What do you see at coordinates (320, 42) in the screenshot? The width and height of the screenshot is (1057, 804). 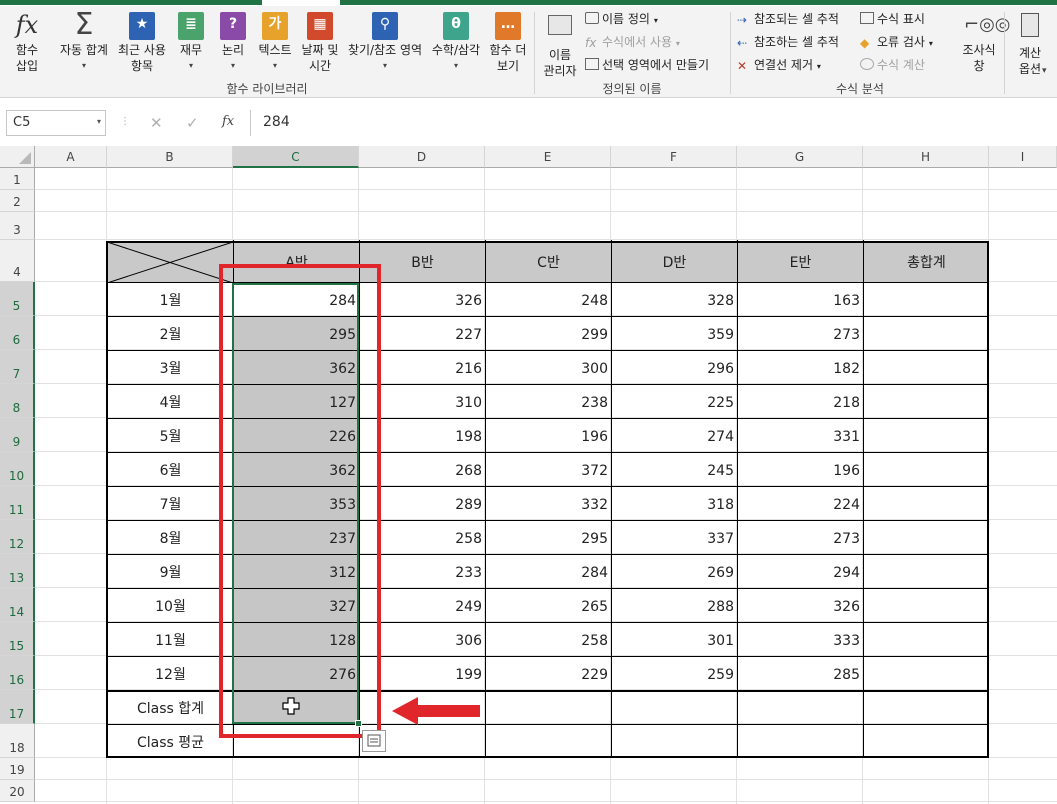 I see `datetime-button: ▦ 날짜 및 시간` at bounding box center [320, 42].